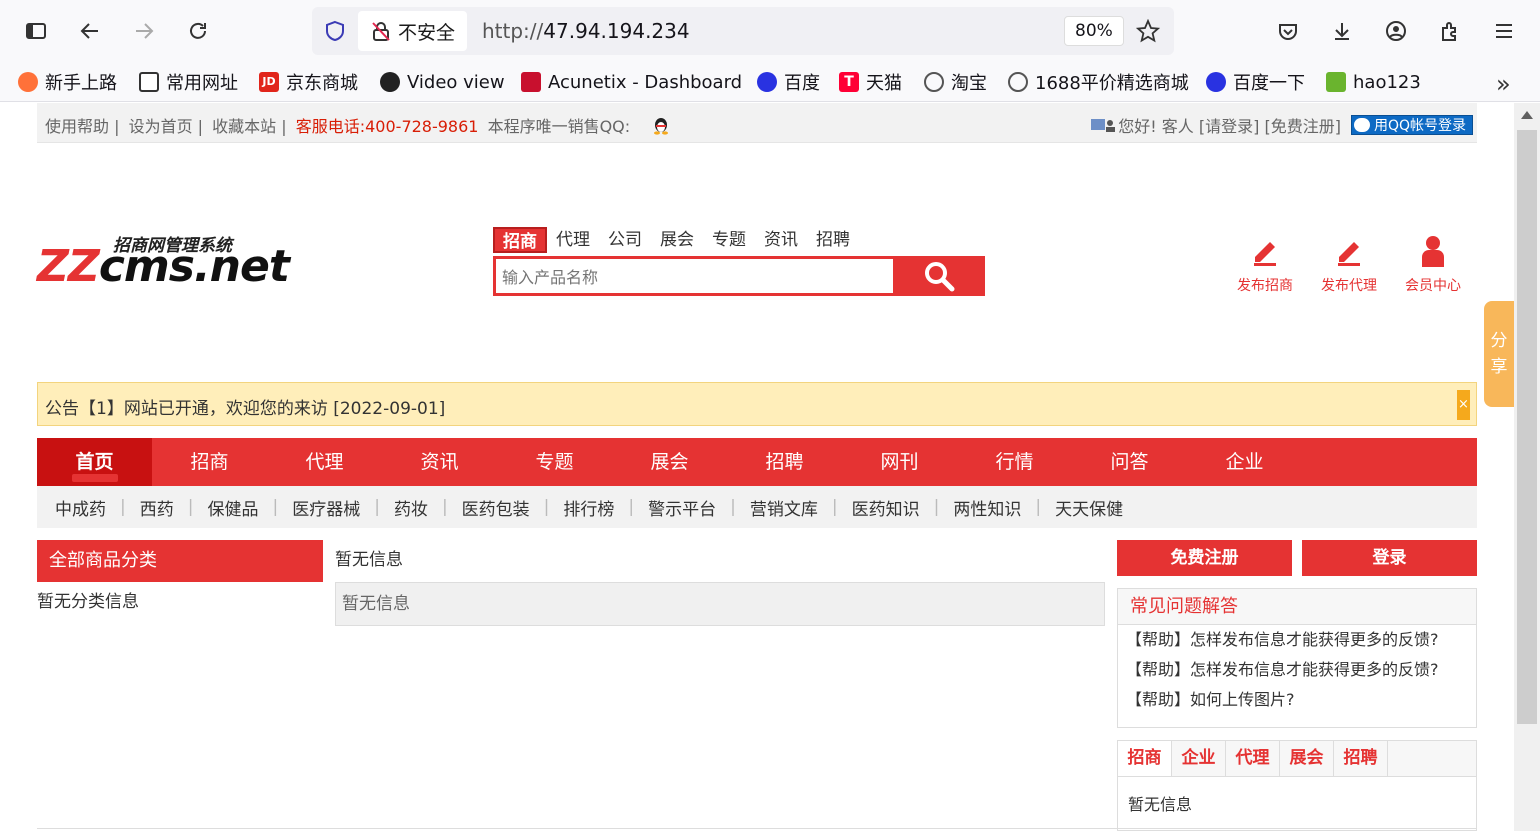 The height and width of the screenshot is (831, 1540). What do you see at coordinates (1297, 700) in the screenshot?
I see `faq-item: 【帮助】如何上传图片?` at bounding box center [1297, 700].